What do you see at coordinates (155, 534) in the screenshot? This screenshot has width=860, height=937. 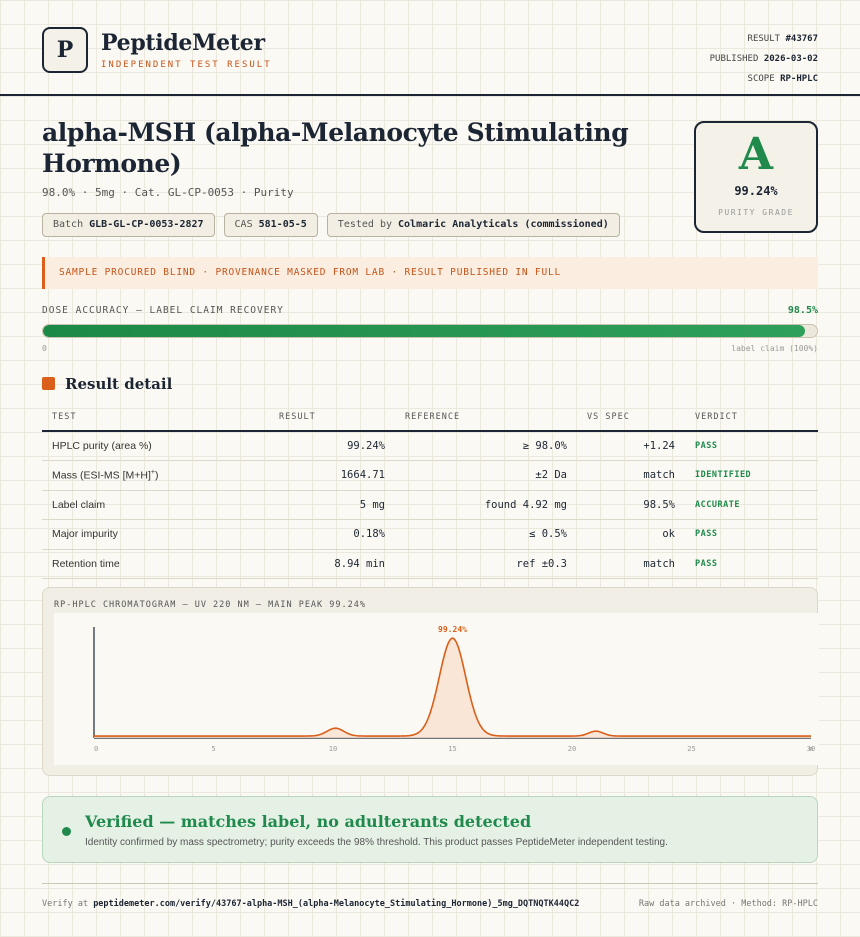 I see `row-test: Major impurity` at bounding box center [155, 534].